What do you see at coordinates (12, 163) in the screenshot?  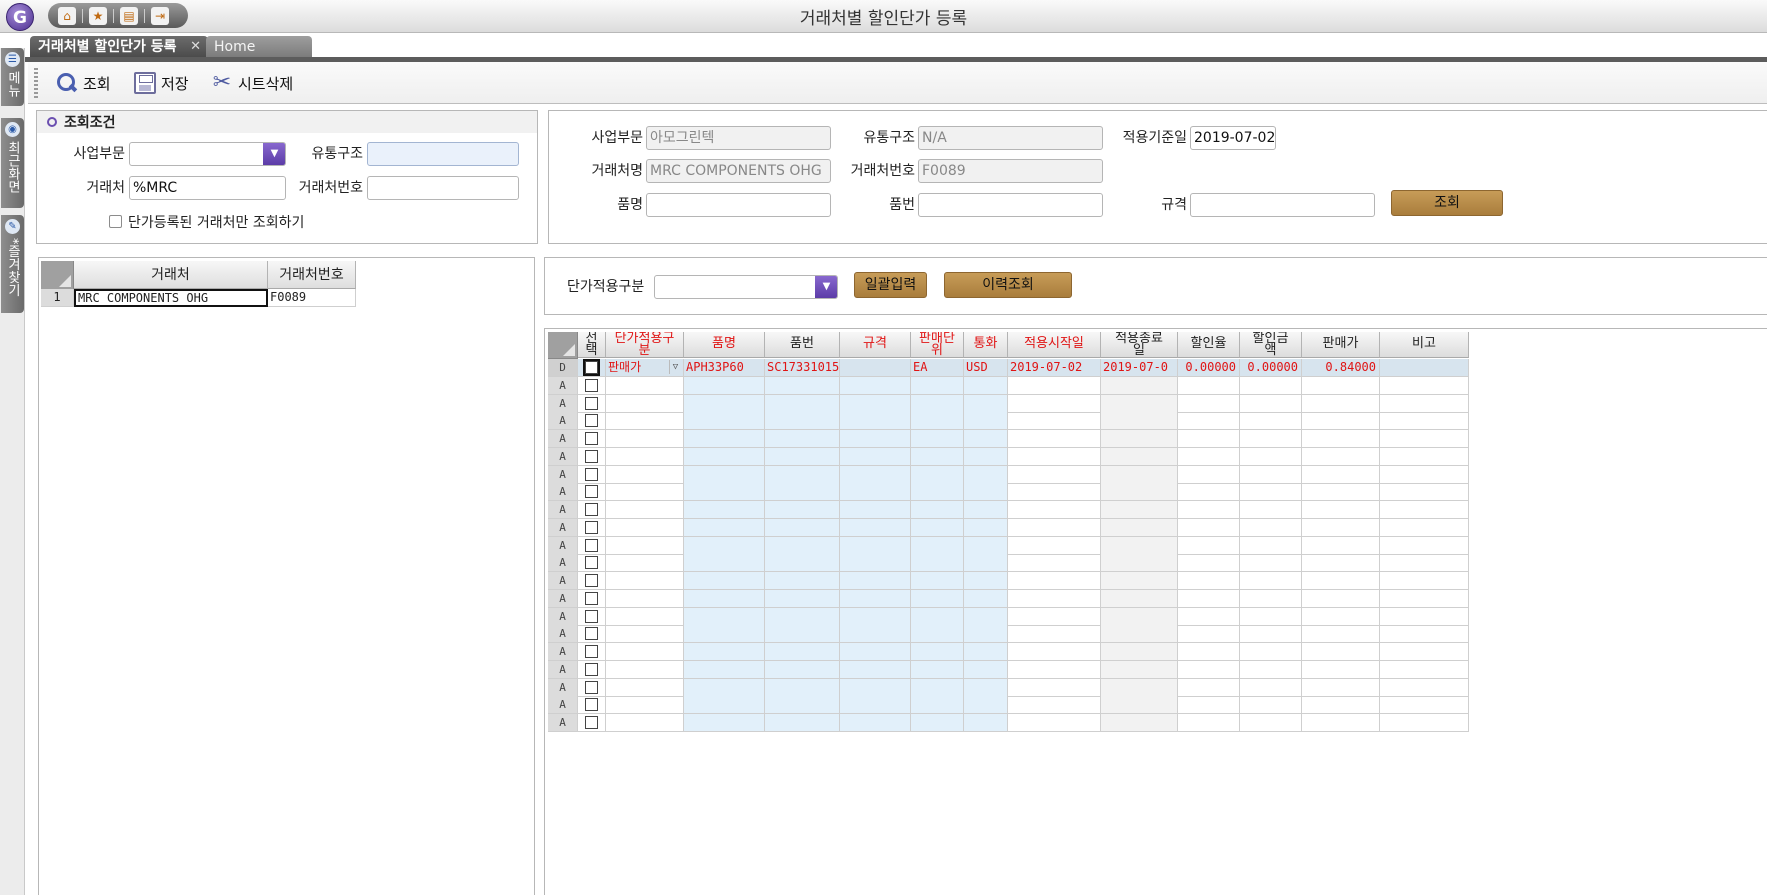 I see `side-tab-recent: ◉ 최근화면` at bounding box center [12, 163].